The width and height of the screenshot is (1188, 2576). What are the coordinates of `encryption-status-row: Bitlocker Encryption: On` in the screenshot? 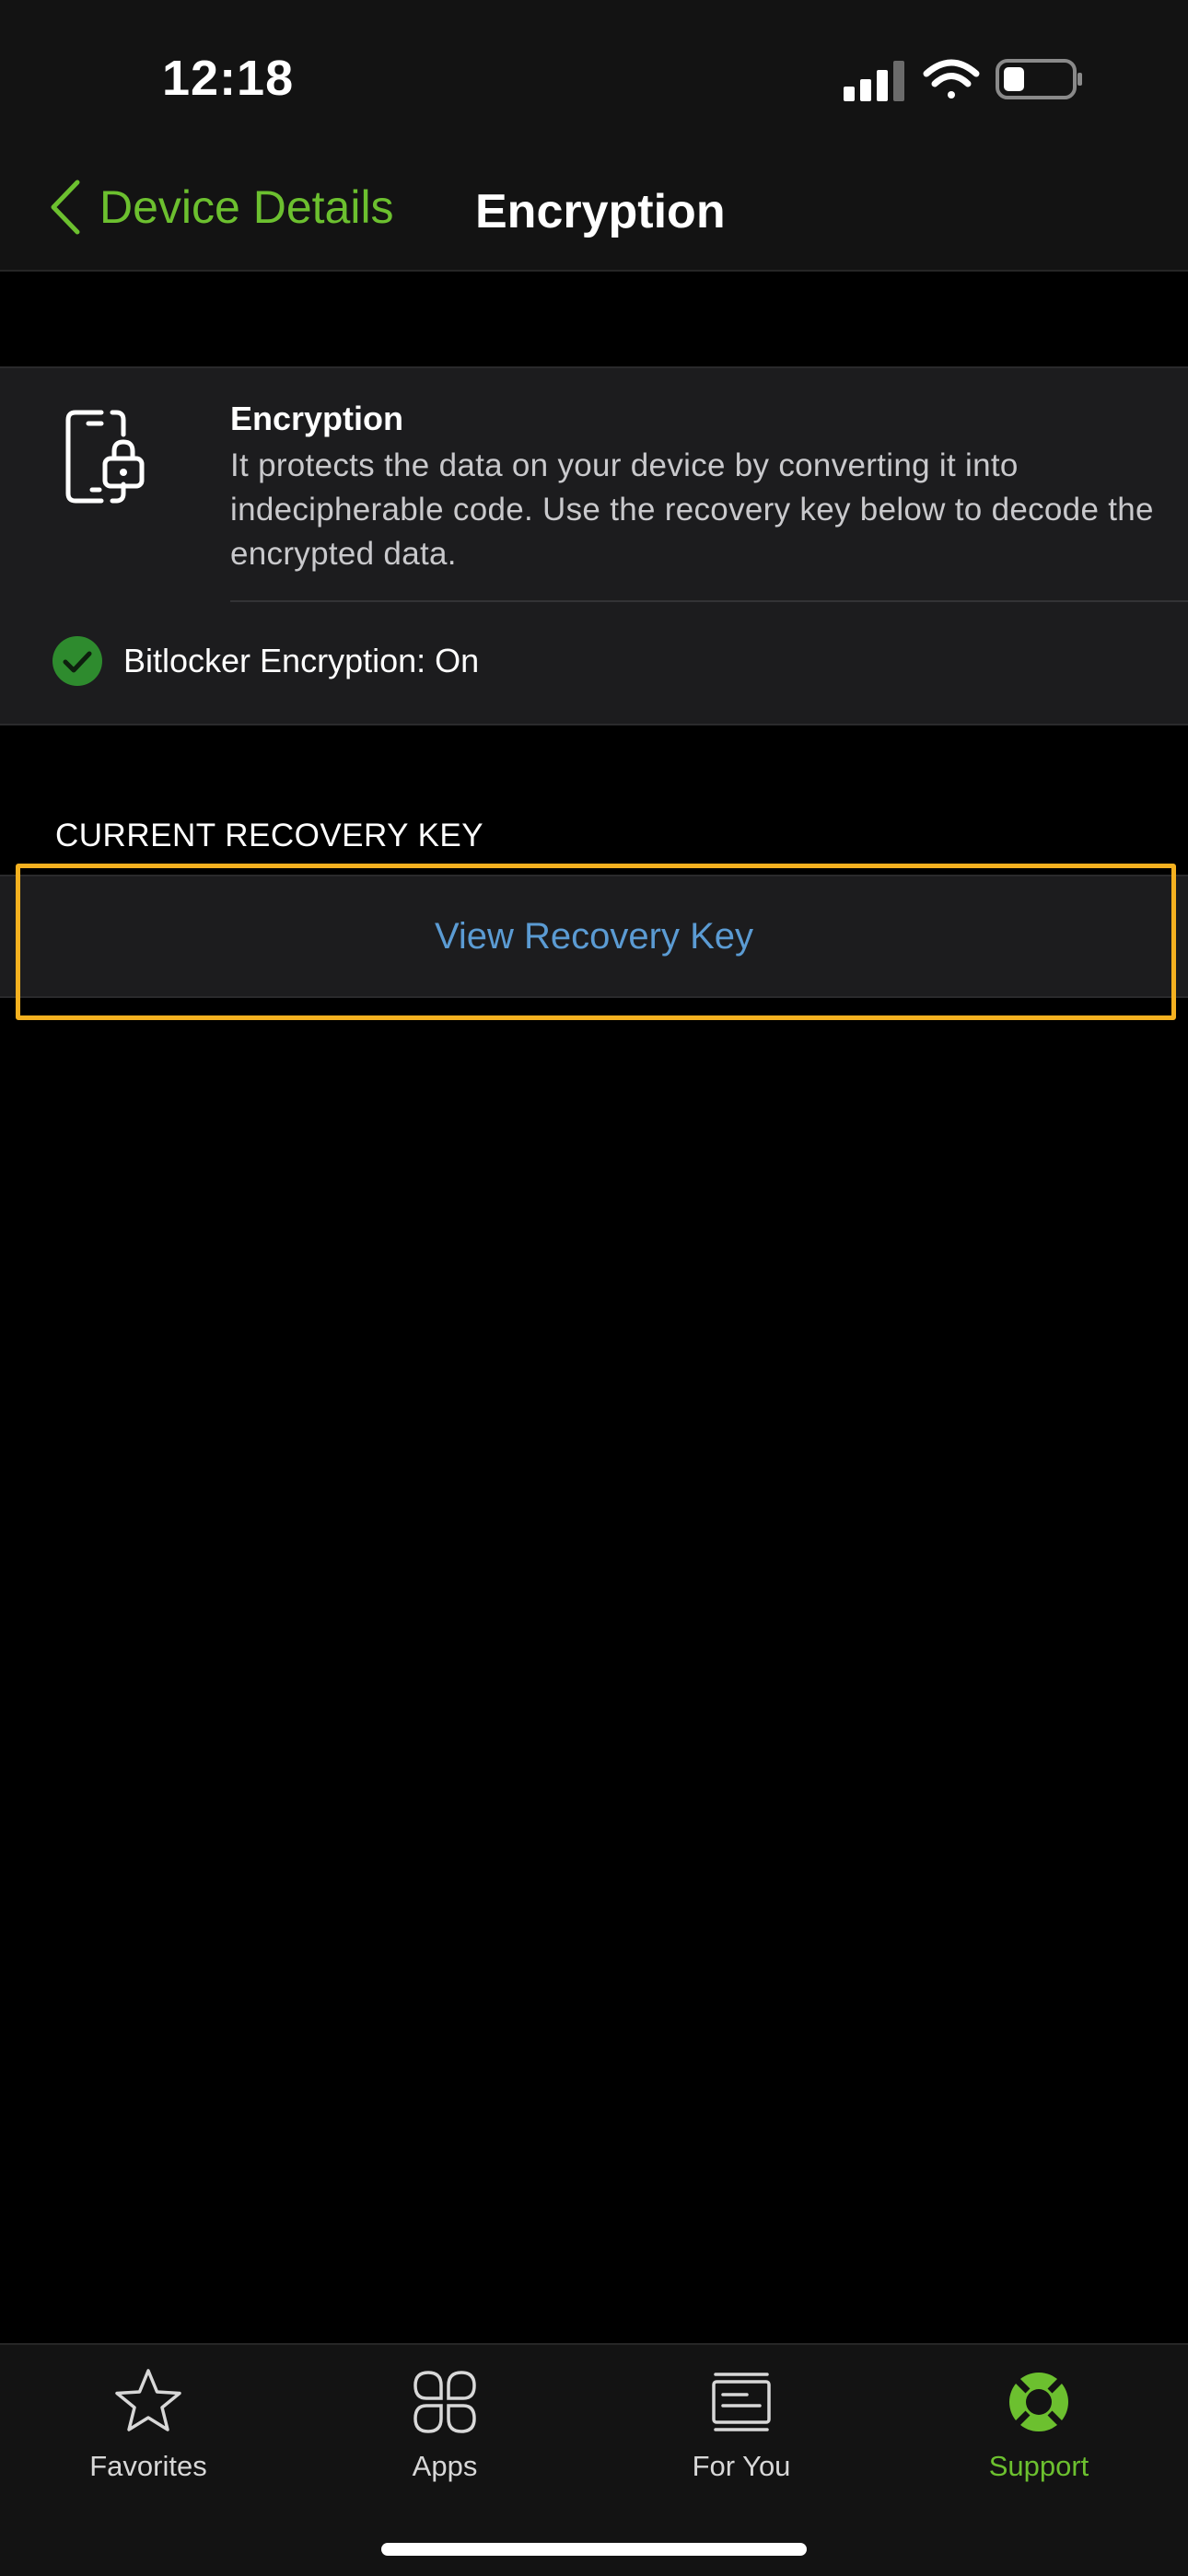 It's located at (265, 661).